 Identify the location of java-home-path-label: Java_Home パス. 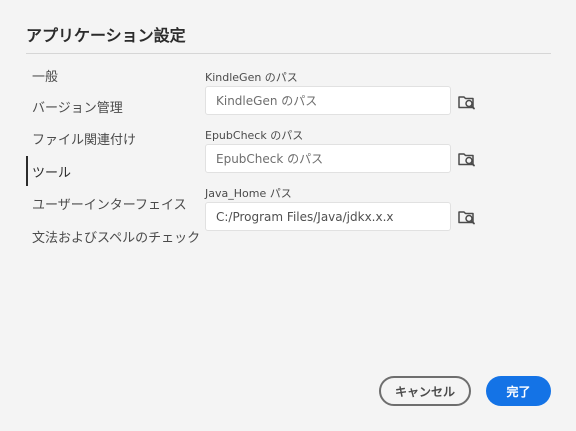
(248, 193).